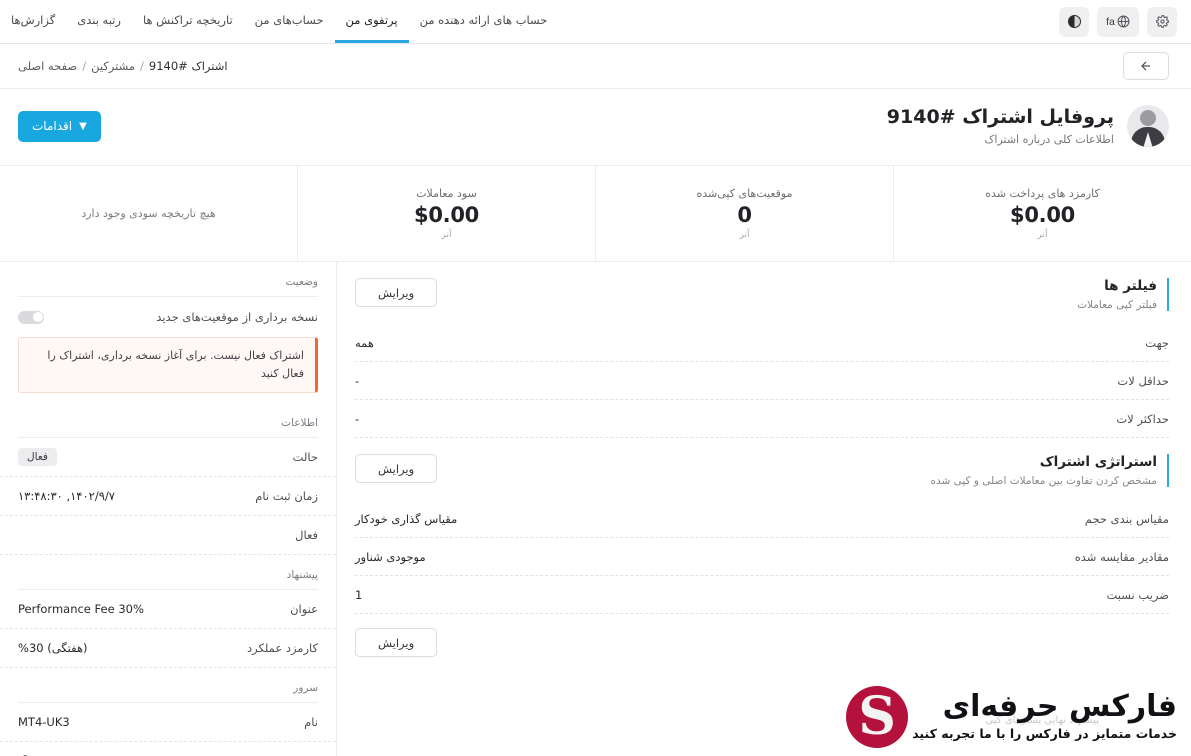  What do you see at coordinates (1042, 193) in the screenshot?
I see `stat-label: کارمزد های پرداخت شده` at bounding box center [1042, 193].